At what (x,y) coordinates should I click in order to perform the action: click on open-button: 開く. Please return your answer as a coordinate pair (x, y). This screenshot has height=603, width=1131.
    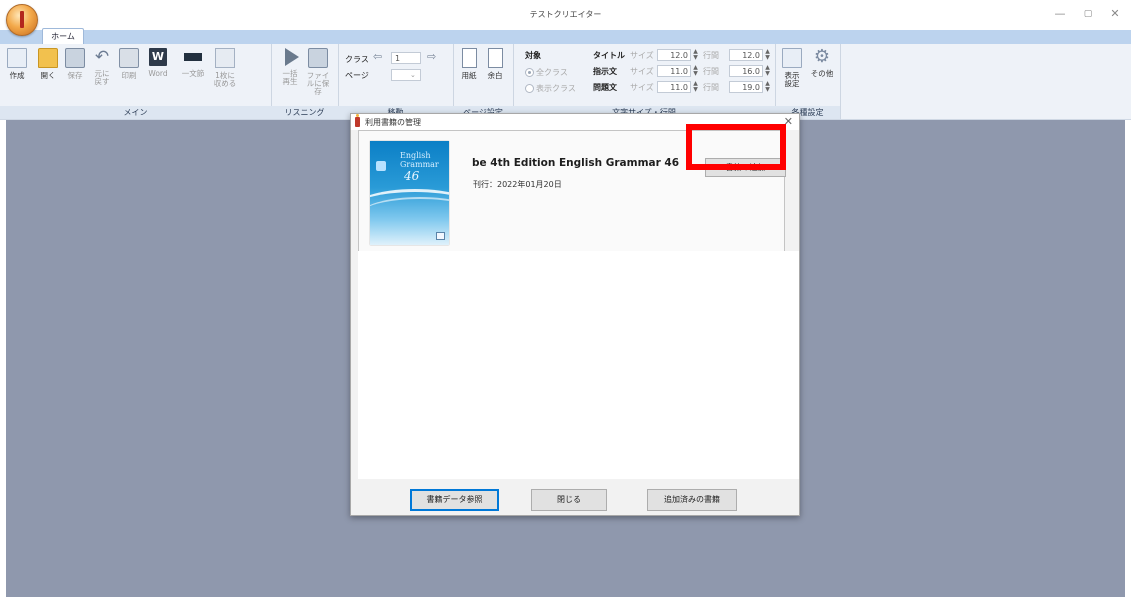
    Looking at the image, I should click on (48, 64).